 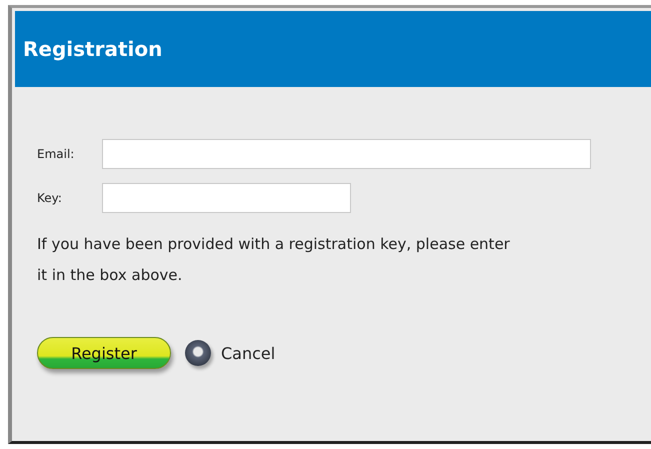 What do you see at coordinates (50, 198) in the screenshot?
I see `field-label: Key:` at bounding box center [50, 198].